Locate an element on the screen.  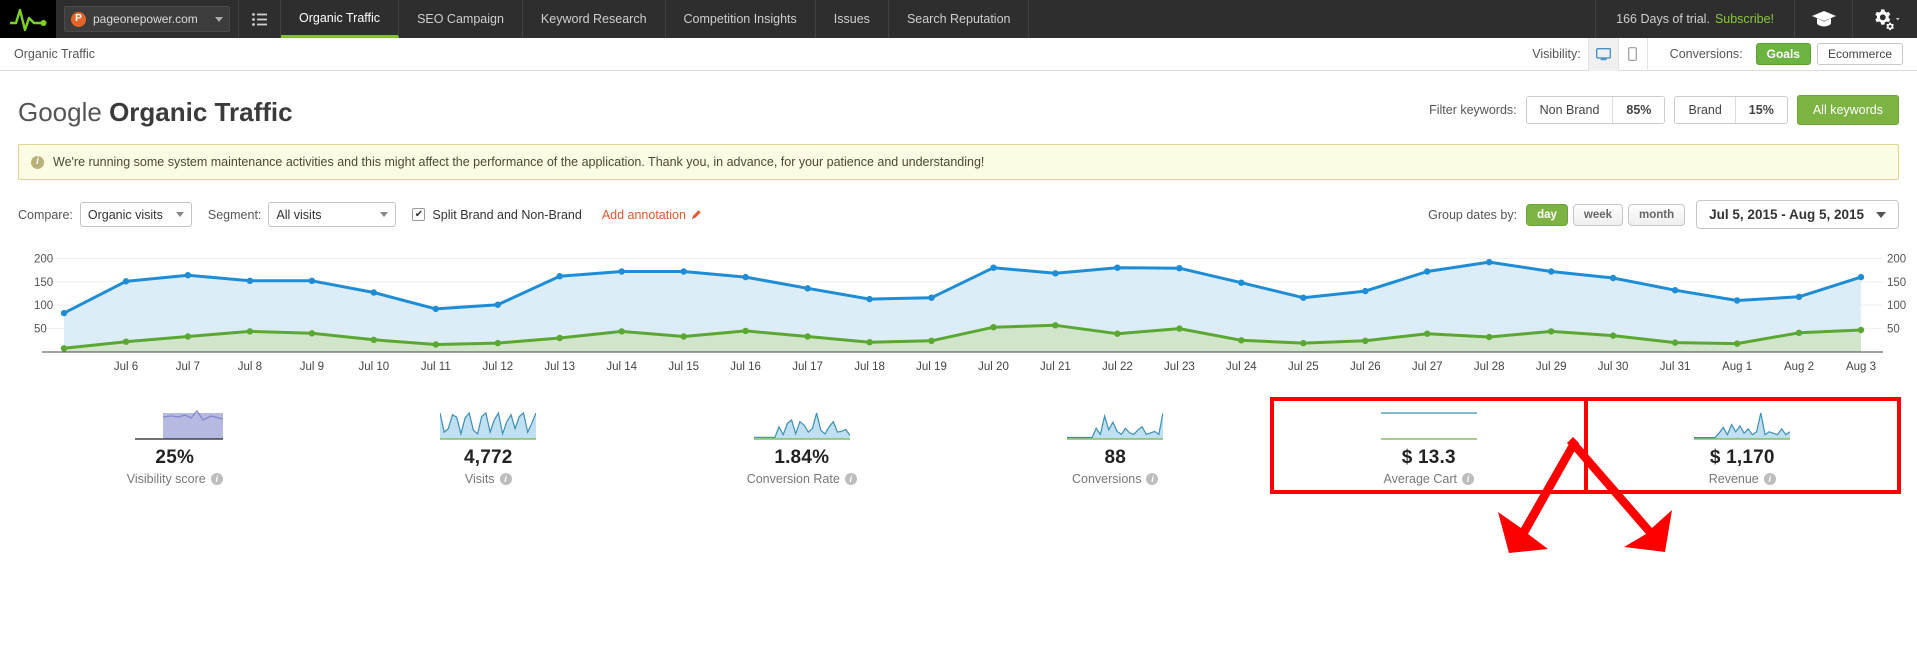
site-selector-container: P pageonepower.com is located at coordinates (147, 19).